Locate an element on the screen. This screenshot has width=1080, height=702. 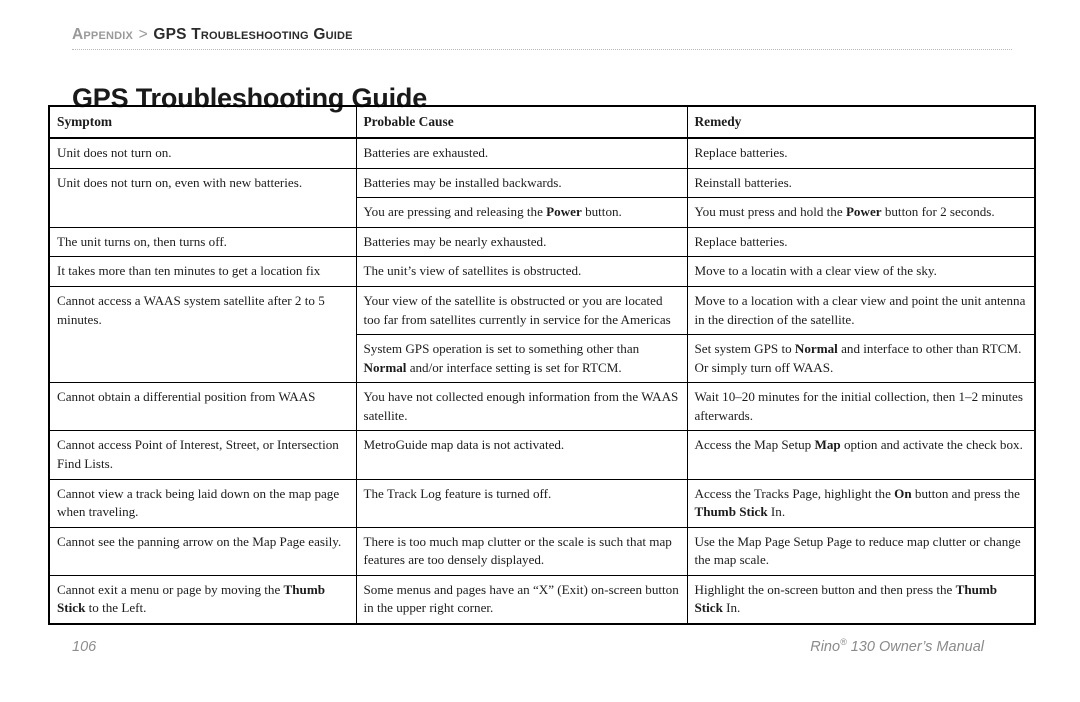
manual-title: Rino® 130 Owner’s Manual is located at coordinates (897, 646).